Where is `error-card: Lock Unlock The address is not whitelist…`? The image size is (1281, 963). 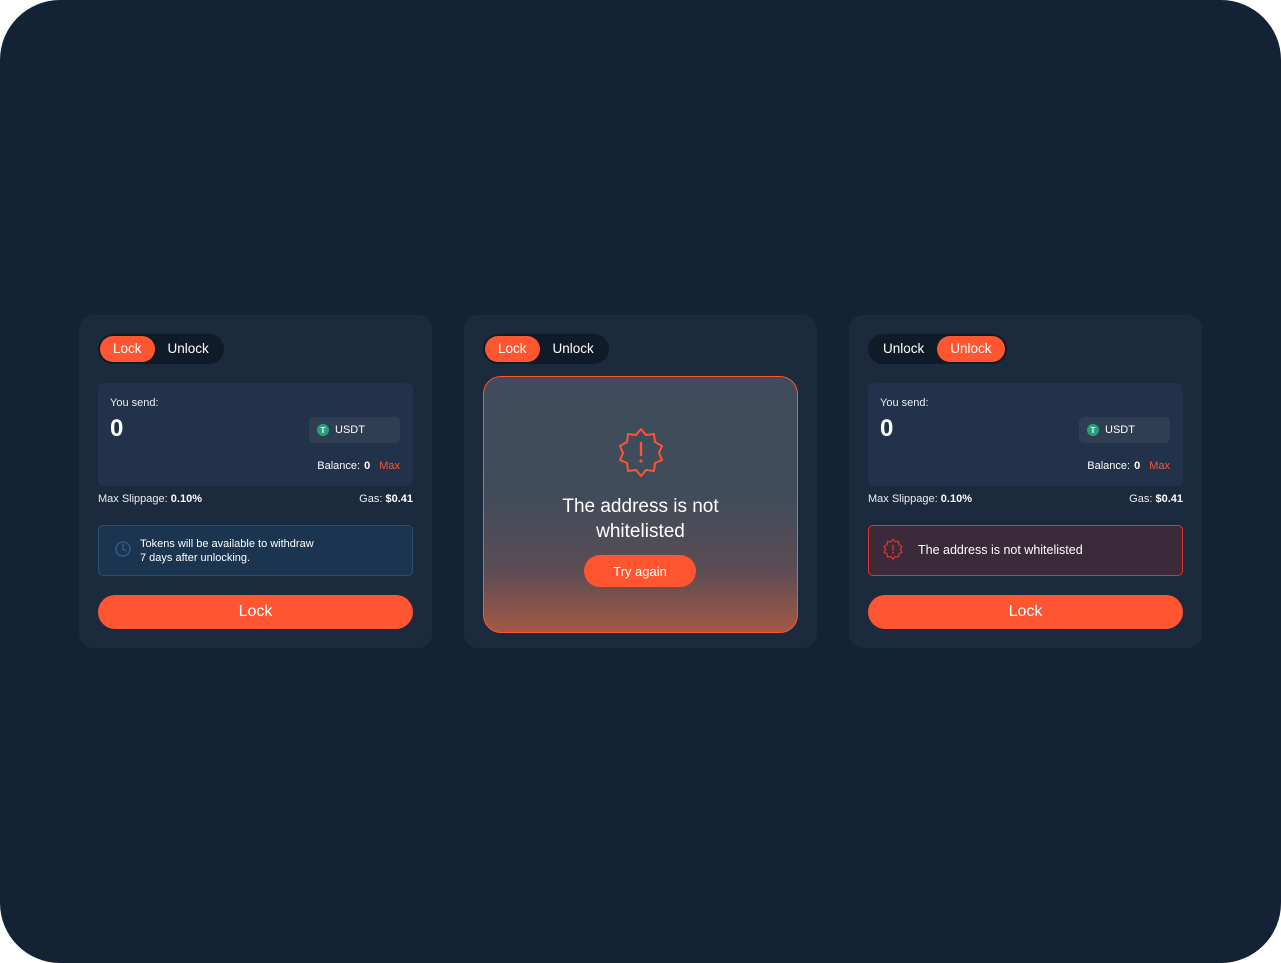
error-card: Lock Unlock The address is not whitelist… is located at coordinates (640, 481).